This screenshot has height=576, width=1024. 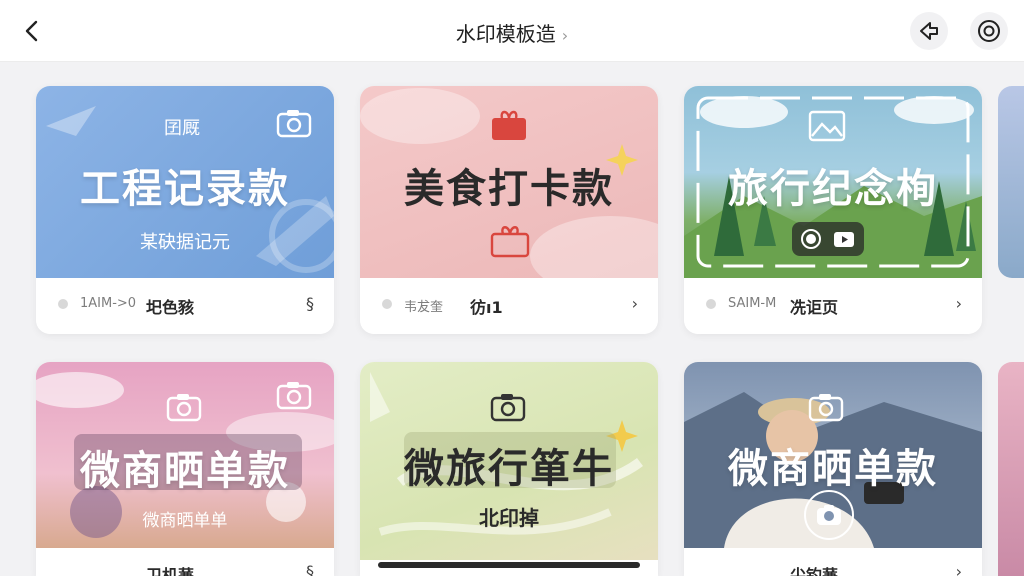 I want to click on template-card-microtravel: 微旅行箪牛 北印掉, so click(x=509, y=469).